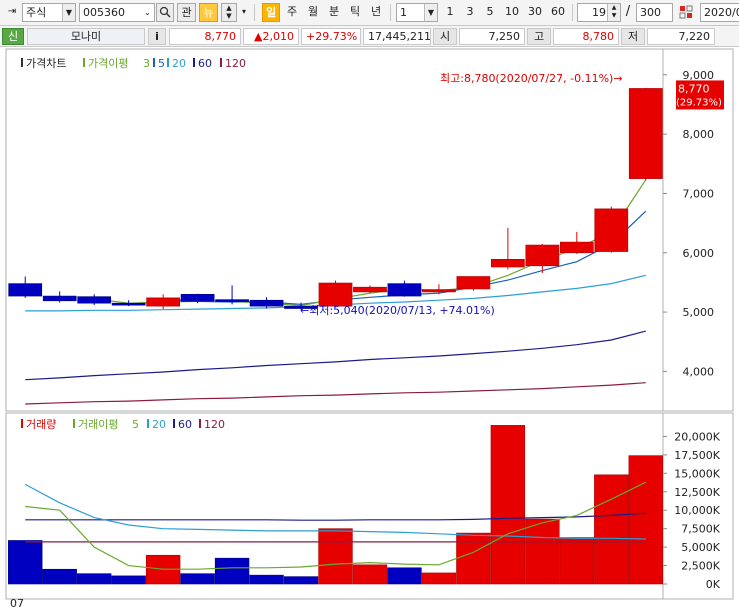 The image size is (739, 612). I want to click on search-button, so click(165, 12).